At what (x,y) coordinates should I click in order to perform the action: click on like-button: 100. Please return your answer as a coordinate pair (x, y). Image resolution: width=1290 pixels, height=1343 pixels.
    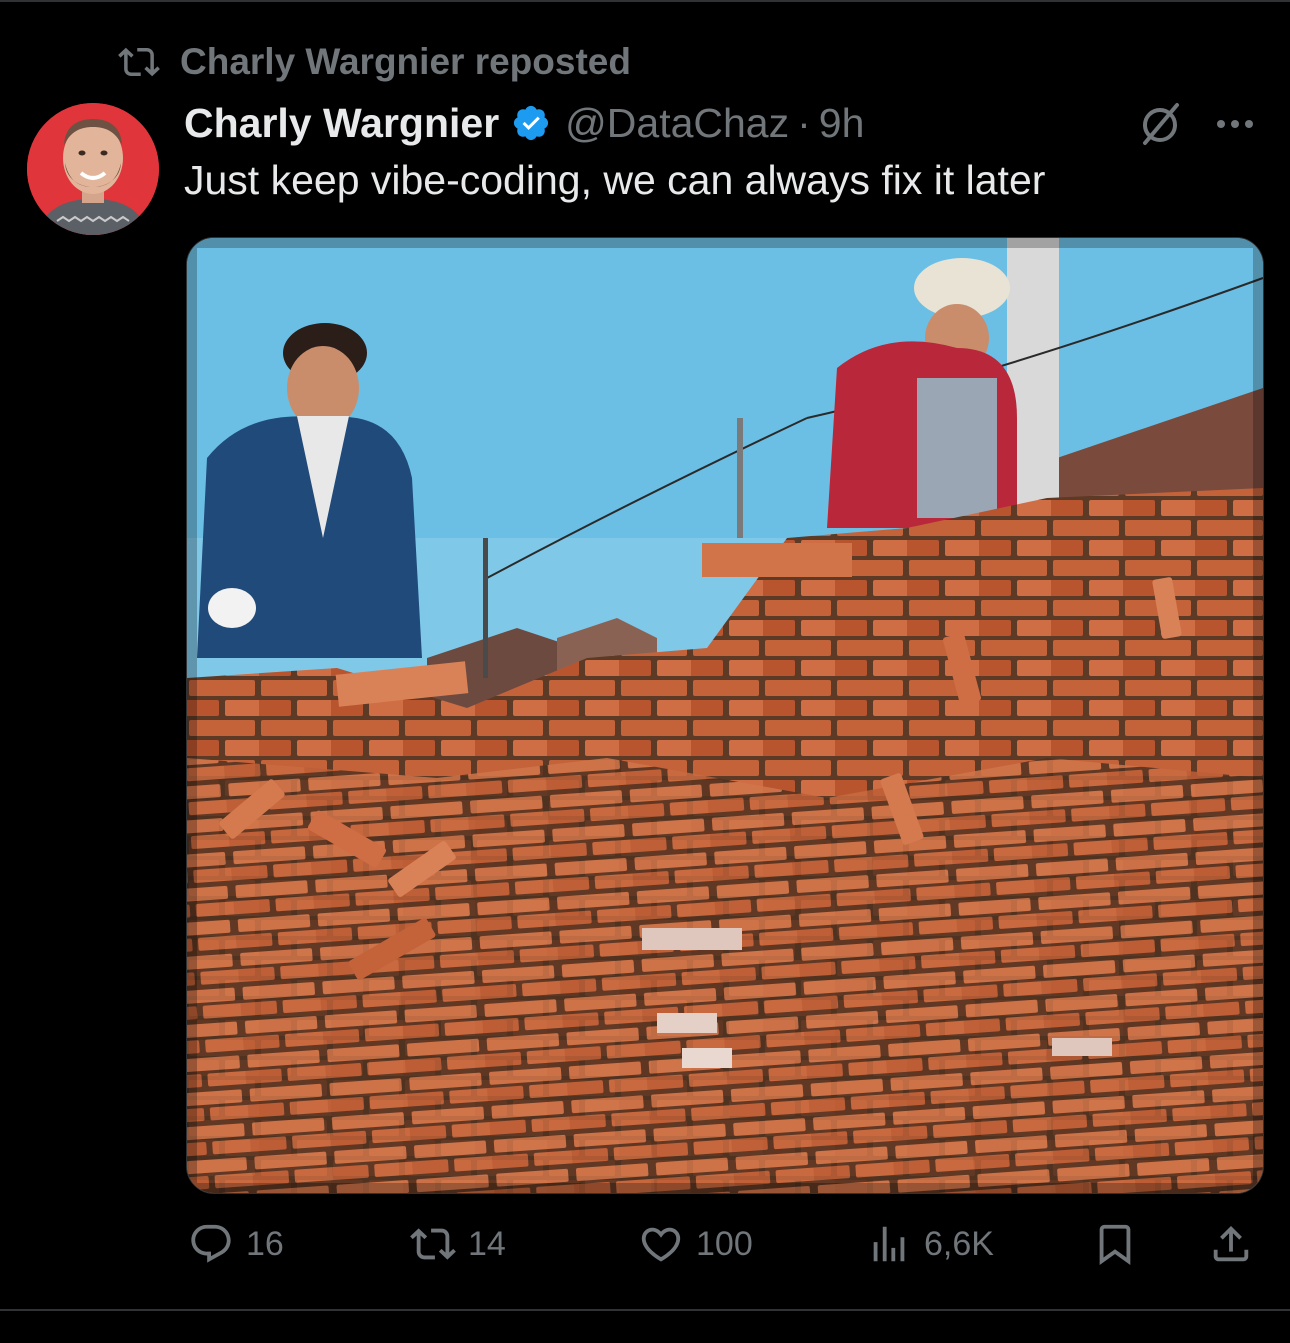
    Looking at the image, I should click on (695, 1244).